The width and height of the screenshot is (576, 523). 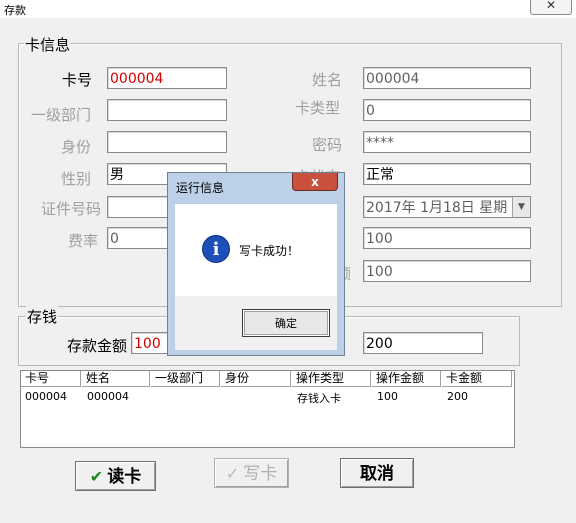 What do you see at coordinates (124, 477) in the screenshot?
I see `read-card-label: 读卡` at bounding box center [124, 477].